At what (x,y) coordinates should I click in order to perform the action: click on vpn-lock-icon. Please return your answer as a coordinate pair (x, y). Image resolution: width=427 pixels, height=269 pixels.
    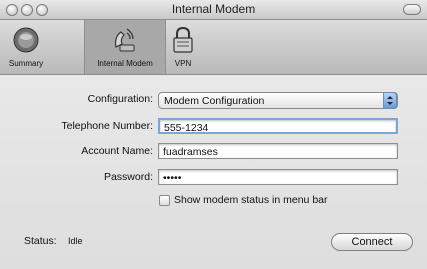
    Looking at the image, I should click on (183, 39).